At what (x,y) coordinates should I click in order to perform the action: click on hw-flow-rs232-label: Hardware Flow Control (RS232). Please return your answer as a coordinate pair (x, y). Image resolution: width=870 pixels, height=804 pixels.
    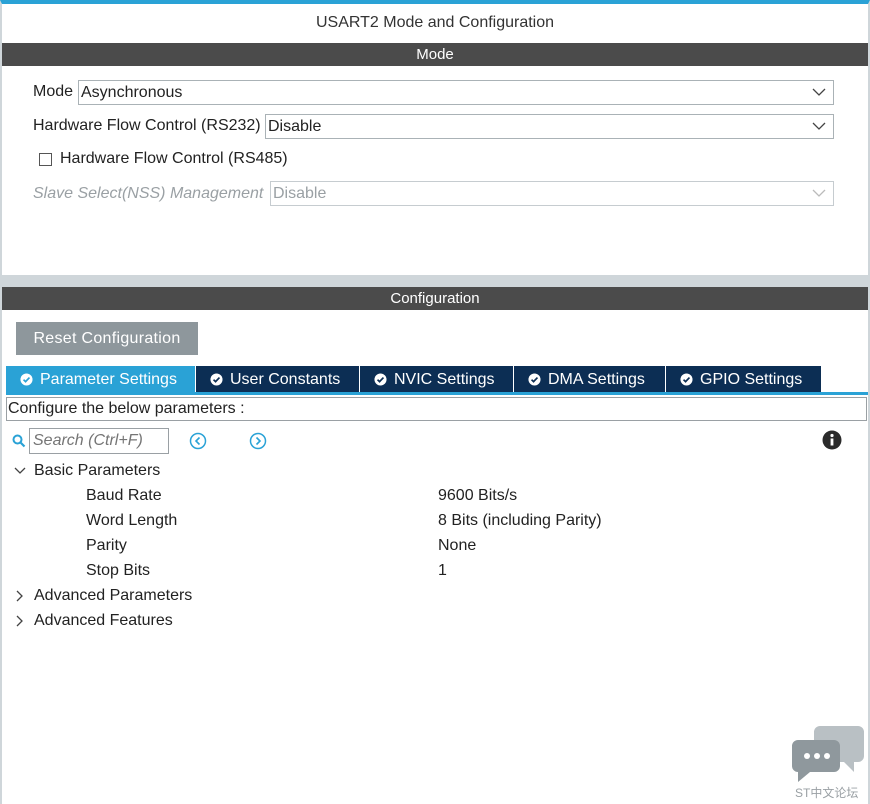
    Looking at the image, I should click on (147, 125).